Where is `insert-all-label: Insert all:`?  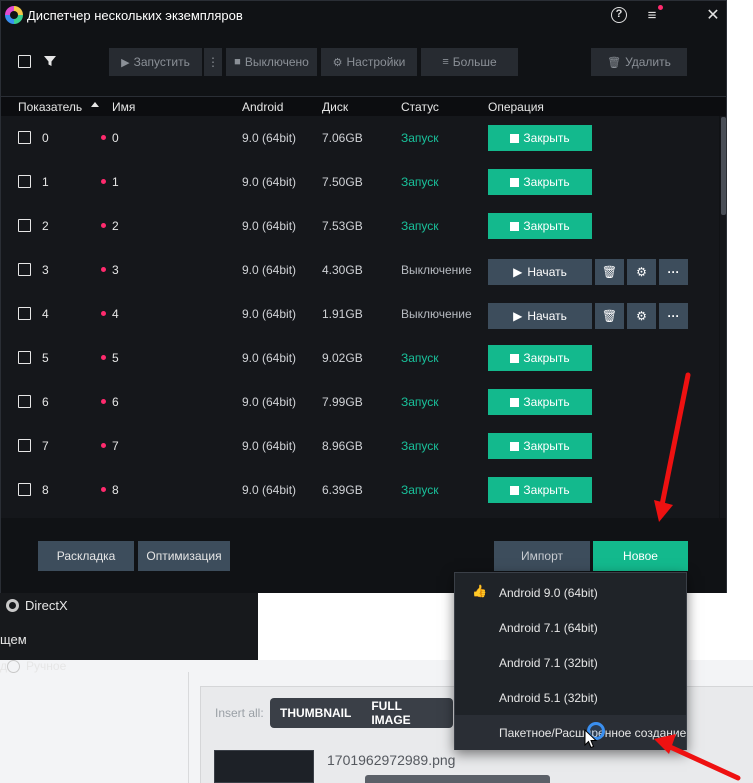 insert-all-label: Insert all: is located at coordinates (239, 713).